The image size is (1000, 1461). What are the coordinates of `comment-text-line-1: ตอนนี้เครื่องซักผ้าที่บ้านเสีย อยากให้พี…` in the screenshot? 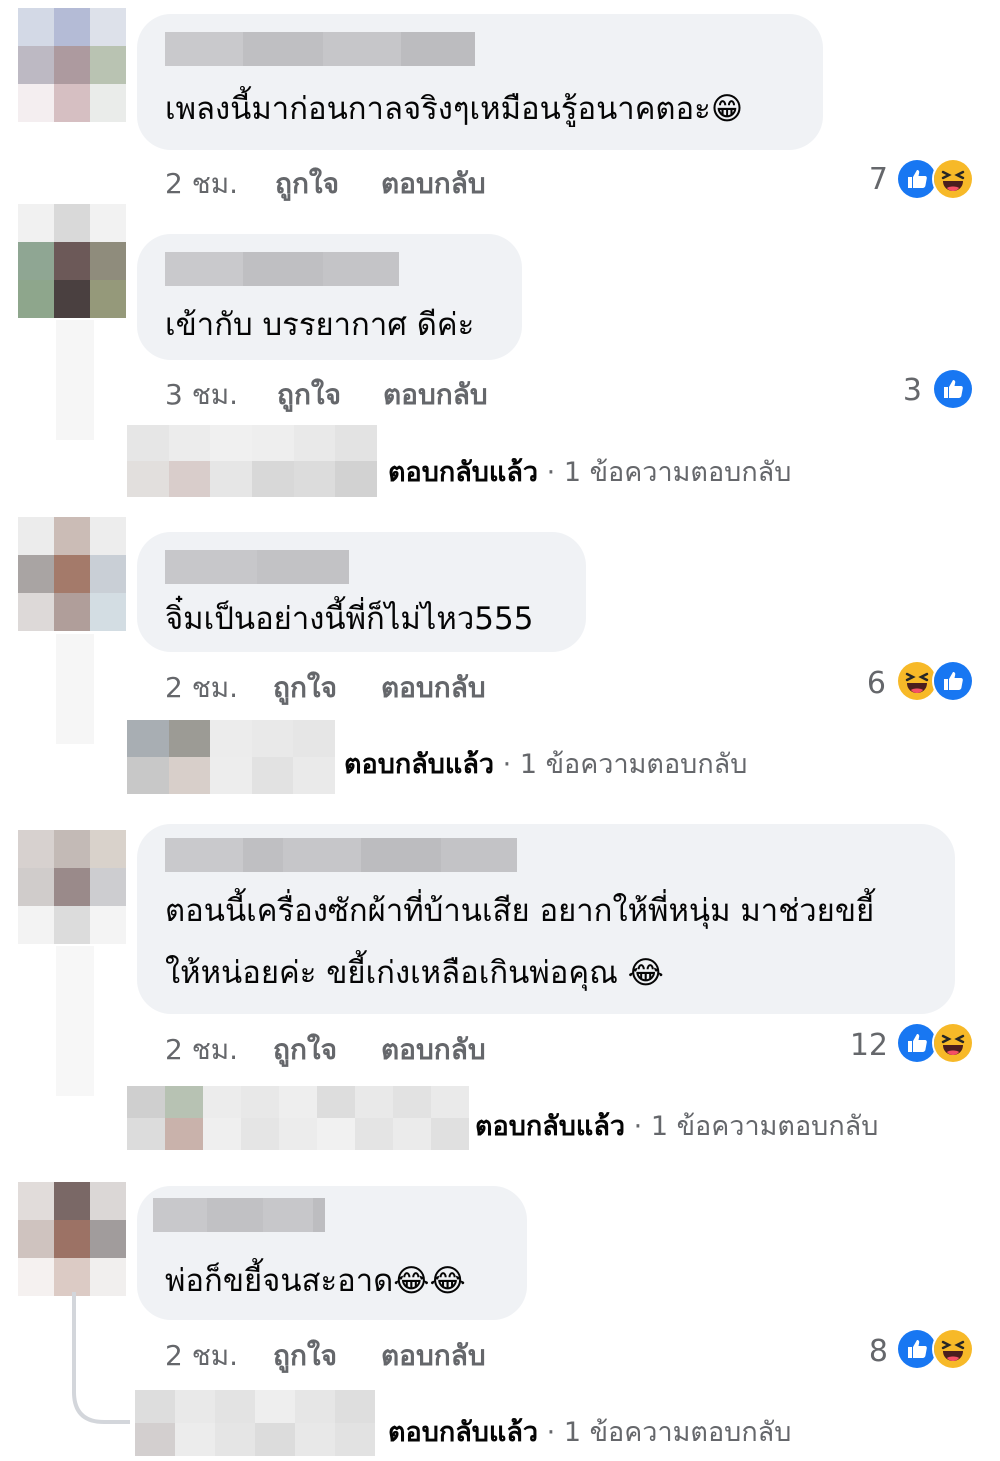 It's located at (520, 911).